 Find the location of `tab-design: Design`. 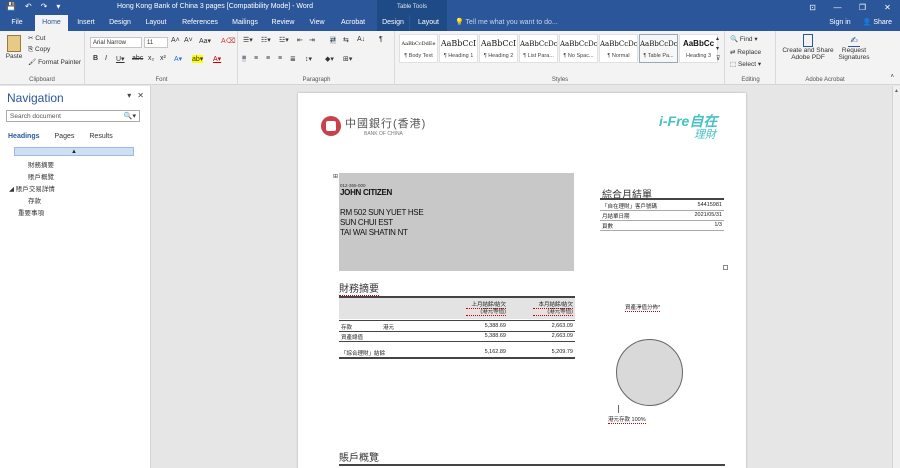

tab-design: Design is located at coordinates (120, 23).